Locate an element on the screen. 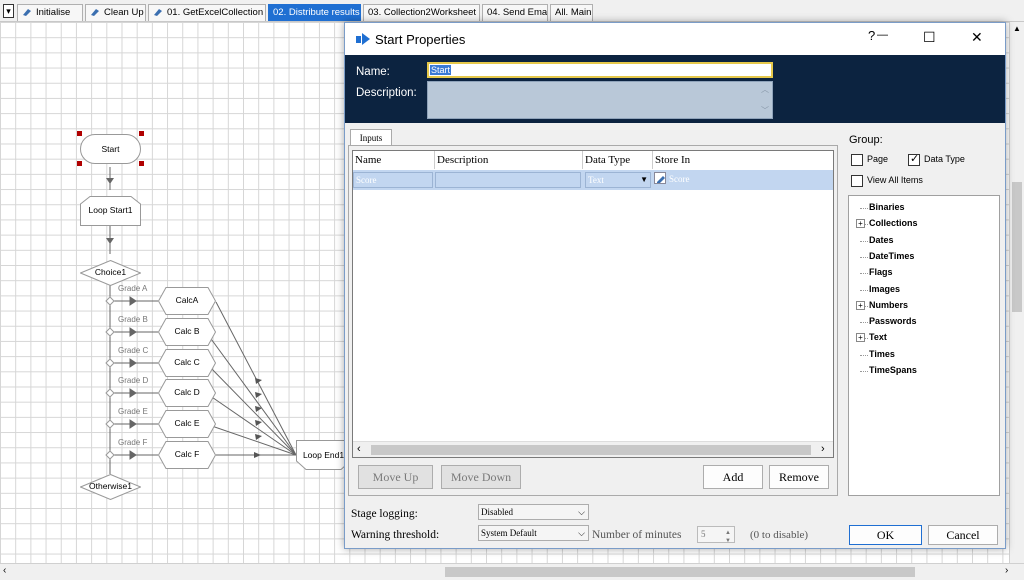  row-data-type-value: Text is located at coordinates (596, 180).